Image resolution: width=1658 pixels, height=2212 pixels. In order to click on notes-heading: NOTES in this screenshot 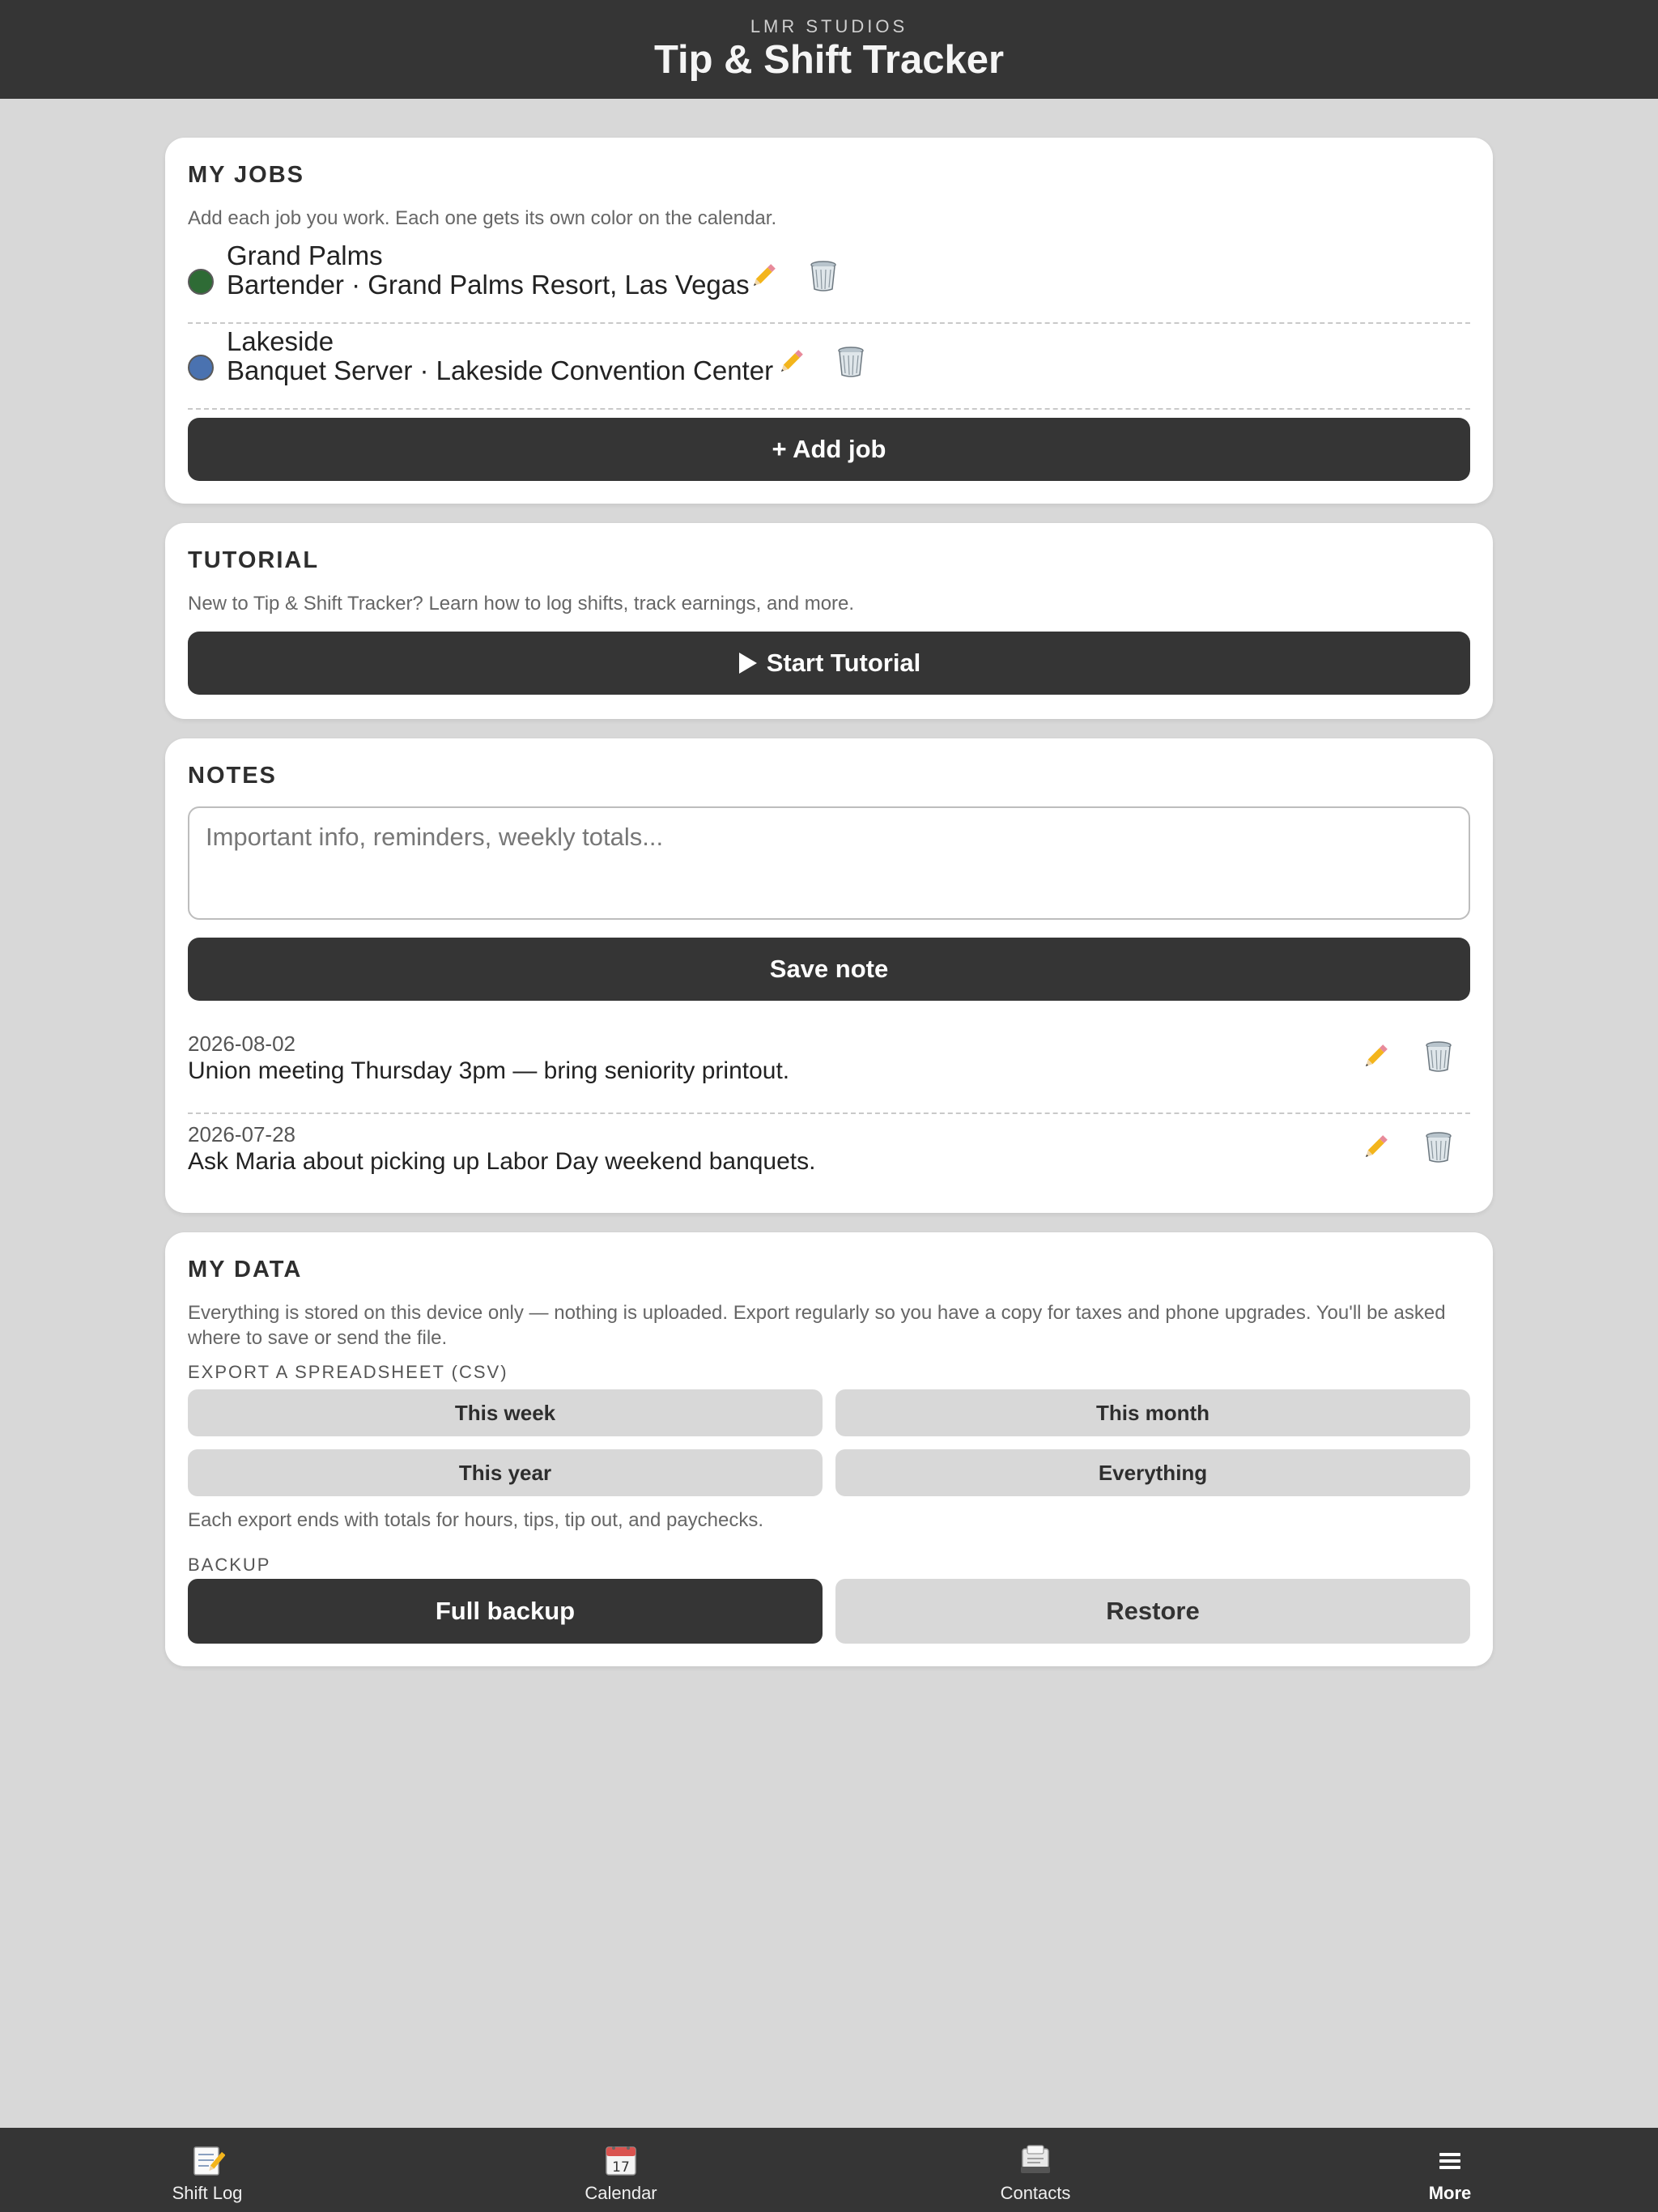, I will do `click(232, 776)`.